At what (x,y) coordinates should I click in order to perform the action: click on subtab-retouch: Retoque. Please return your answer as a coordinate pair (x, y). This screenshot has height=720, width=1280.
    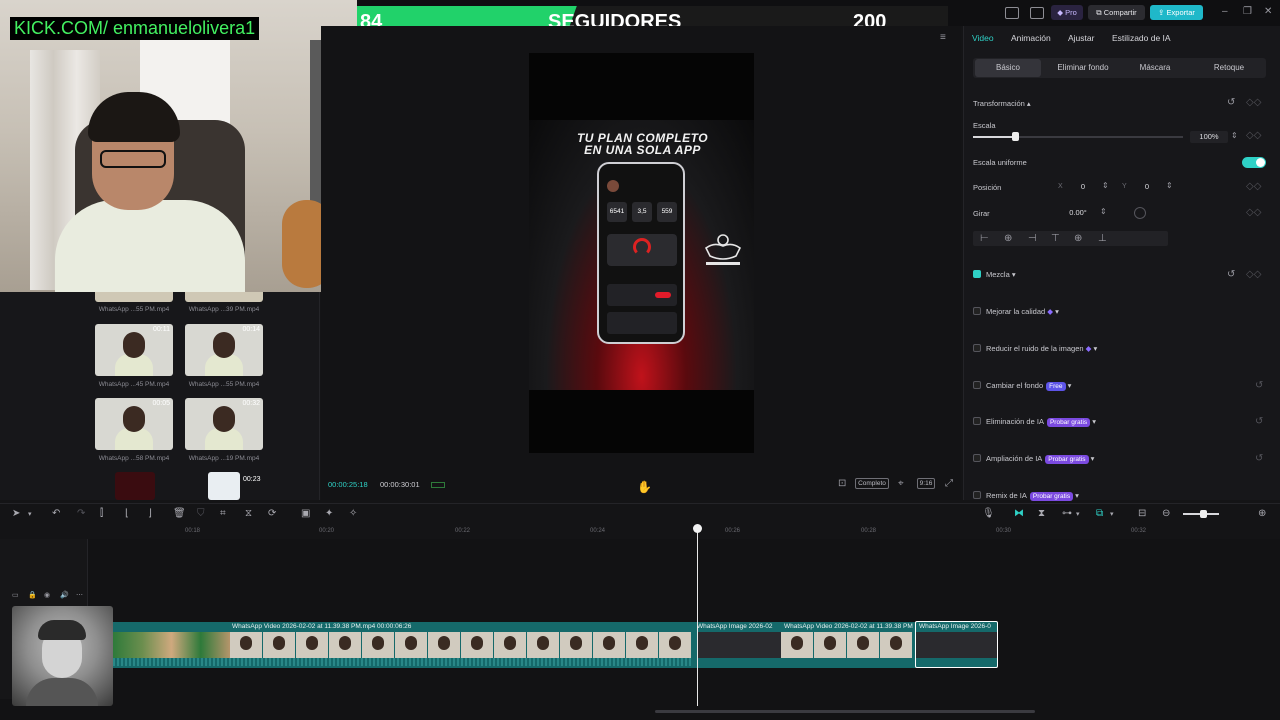
    Looking at the image, I should click on (1229, 68).